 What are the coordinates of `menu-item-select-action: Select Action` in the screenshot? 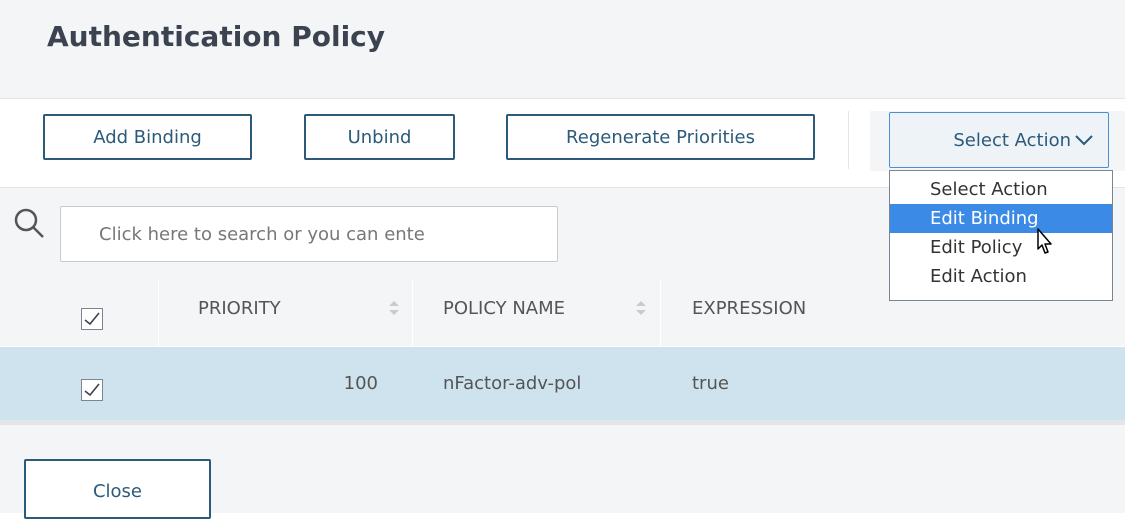 It's located at (1001, 189).